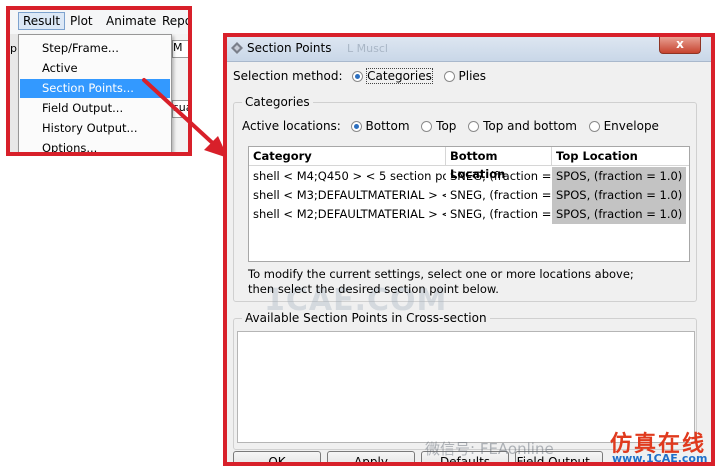  What do you see at coordinates (349, 214) in the screenshot?
I see `cell-category: shell < M2;DEFAULTMATERIAL > < 5` at bounding box center [349, 214].